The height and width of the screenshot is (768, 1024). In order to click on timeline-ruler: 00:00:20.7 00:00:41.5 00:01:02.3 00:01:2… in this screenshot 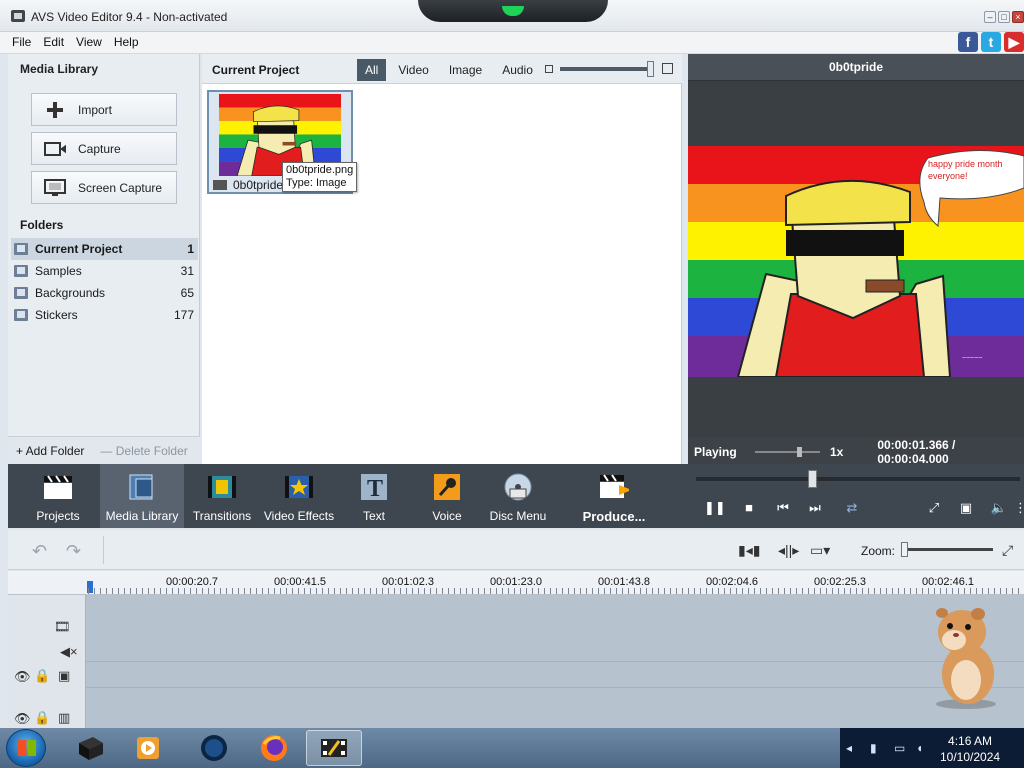, I will do `click(516, 583)`.